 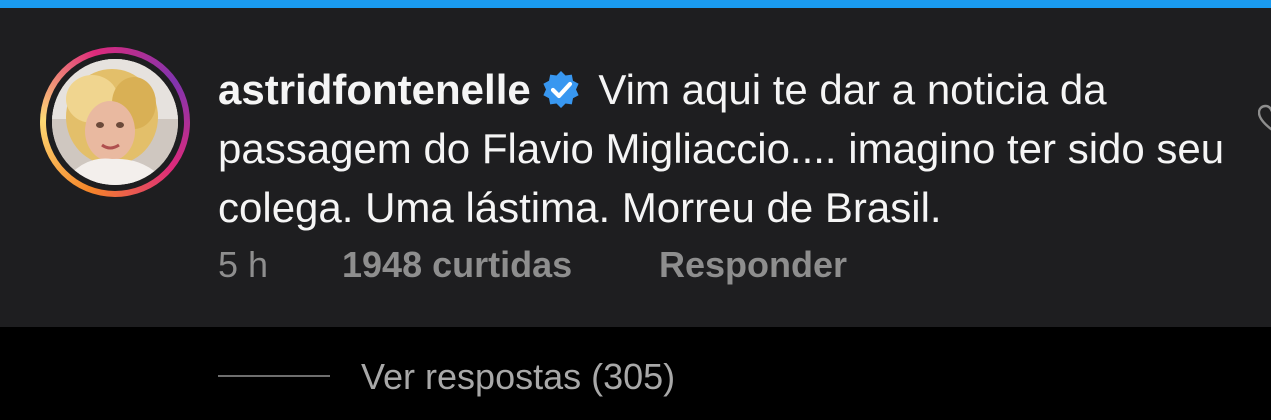 I want to click on heart-outline-icon, so click(x=1264, y=117).